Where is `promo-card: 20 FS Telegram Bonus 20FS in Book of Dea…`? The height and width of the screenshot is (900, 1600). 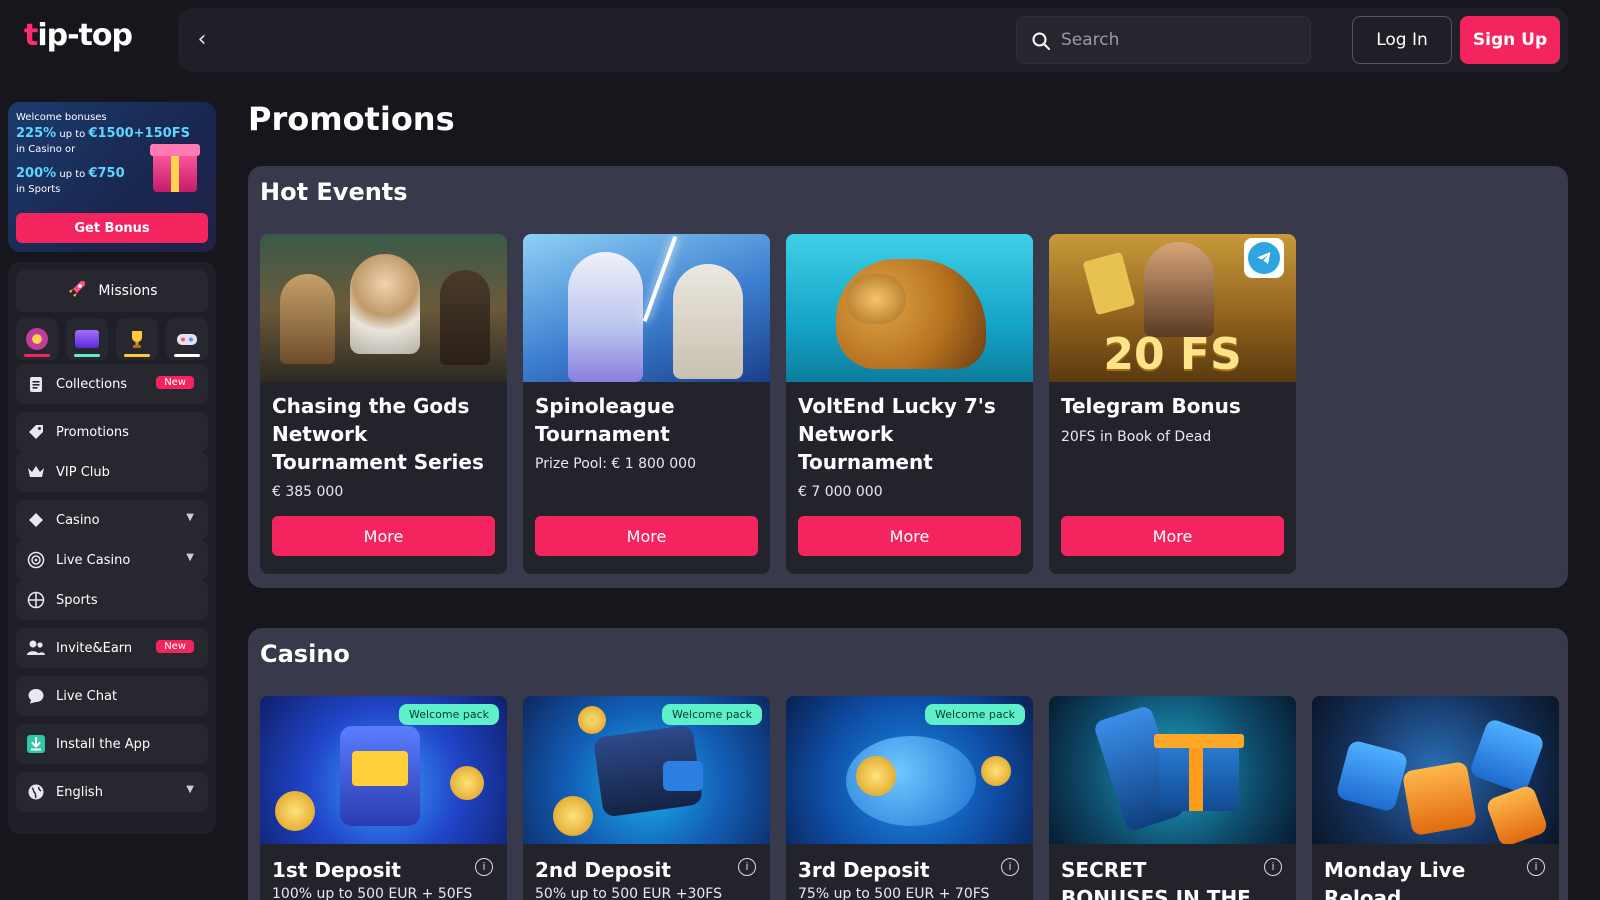
promo-card: 20 FS Telegram Bonus 20FS in Book of Dea… is located at coordinates (1172, 404).